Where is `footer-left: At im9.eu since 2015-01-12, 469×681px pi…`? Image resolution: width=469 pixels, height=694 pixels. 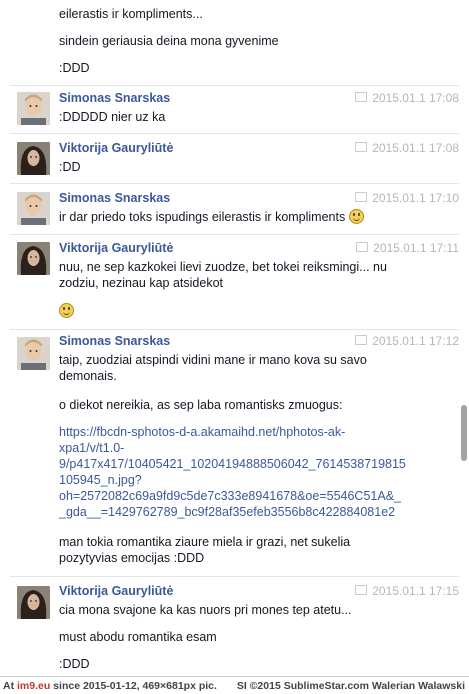 footer-left: At im9.eu since 2015-01-12, 469×681px pi… is located at coordinates (110, 686).